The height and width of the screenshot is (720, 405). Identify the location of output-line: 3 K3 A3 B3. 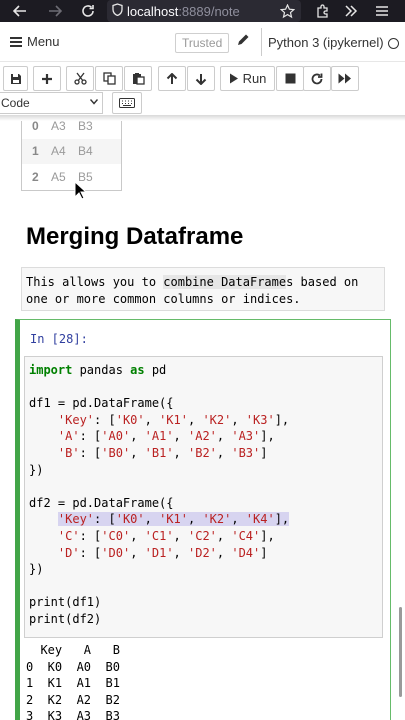
(73, 714).